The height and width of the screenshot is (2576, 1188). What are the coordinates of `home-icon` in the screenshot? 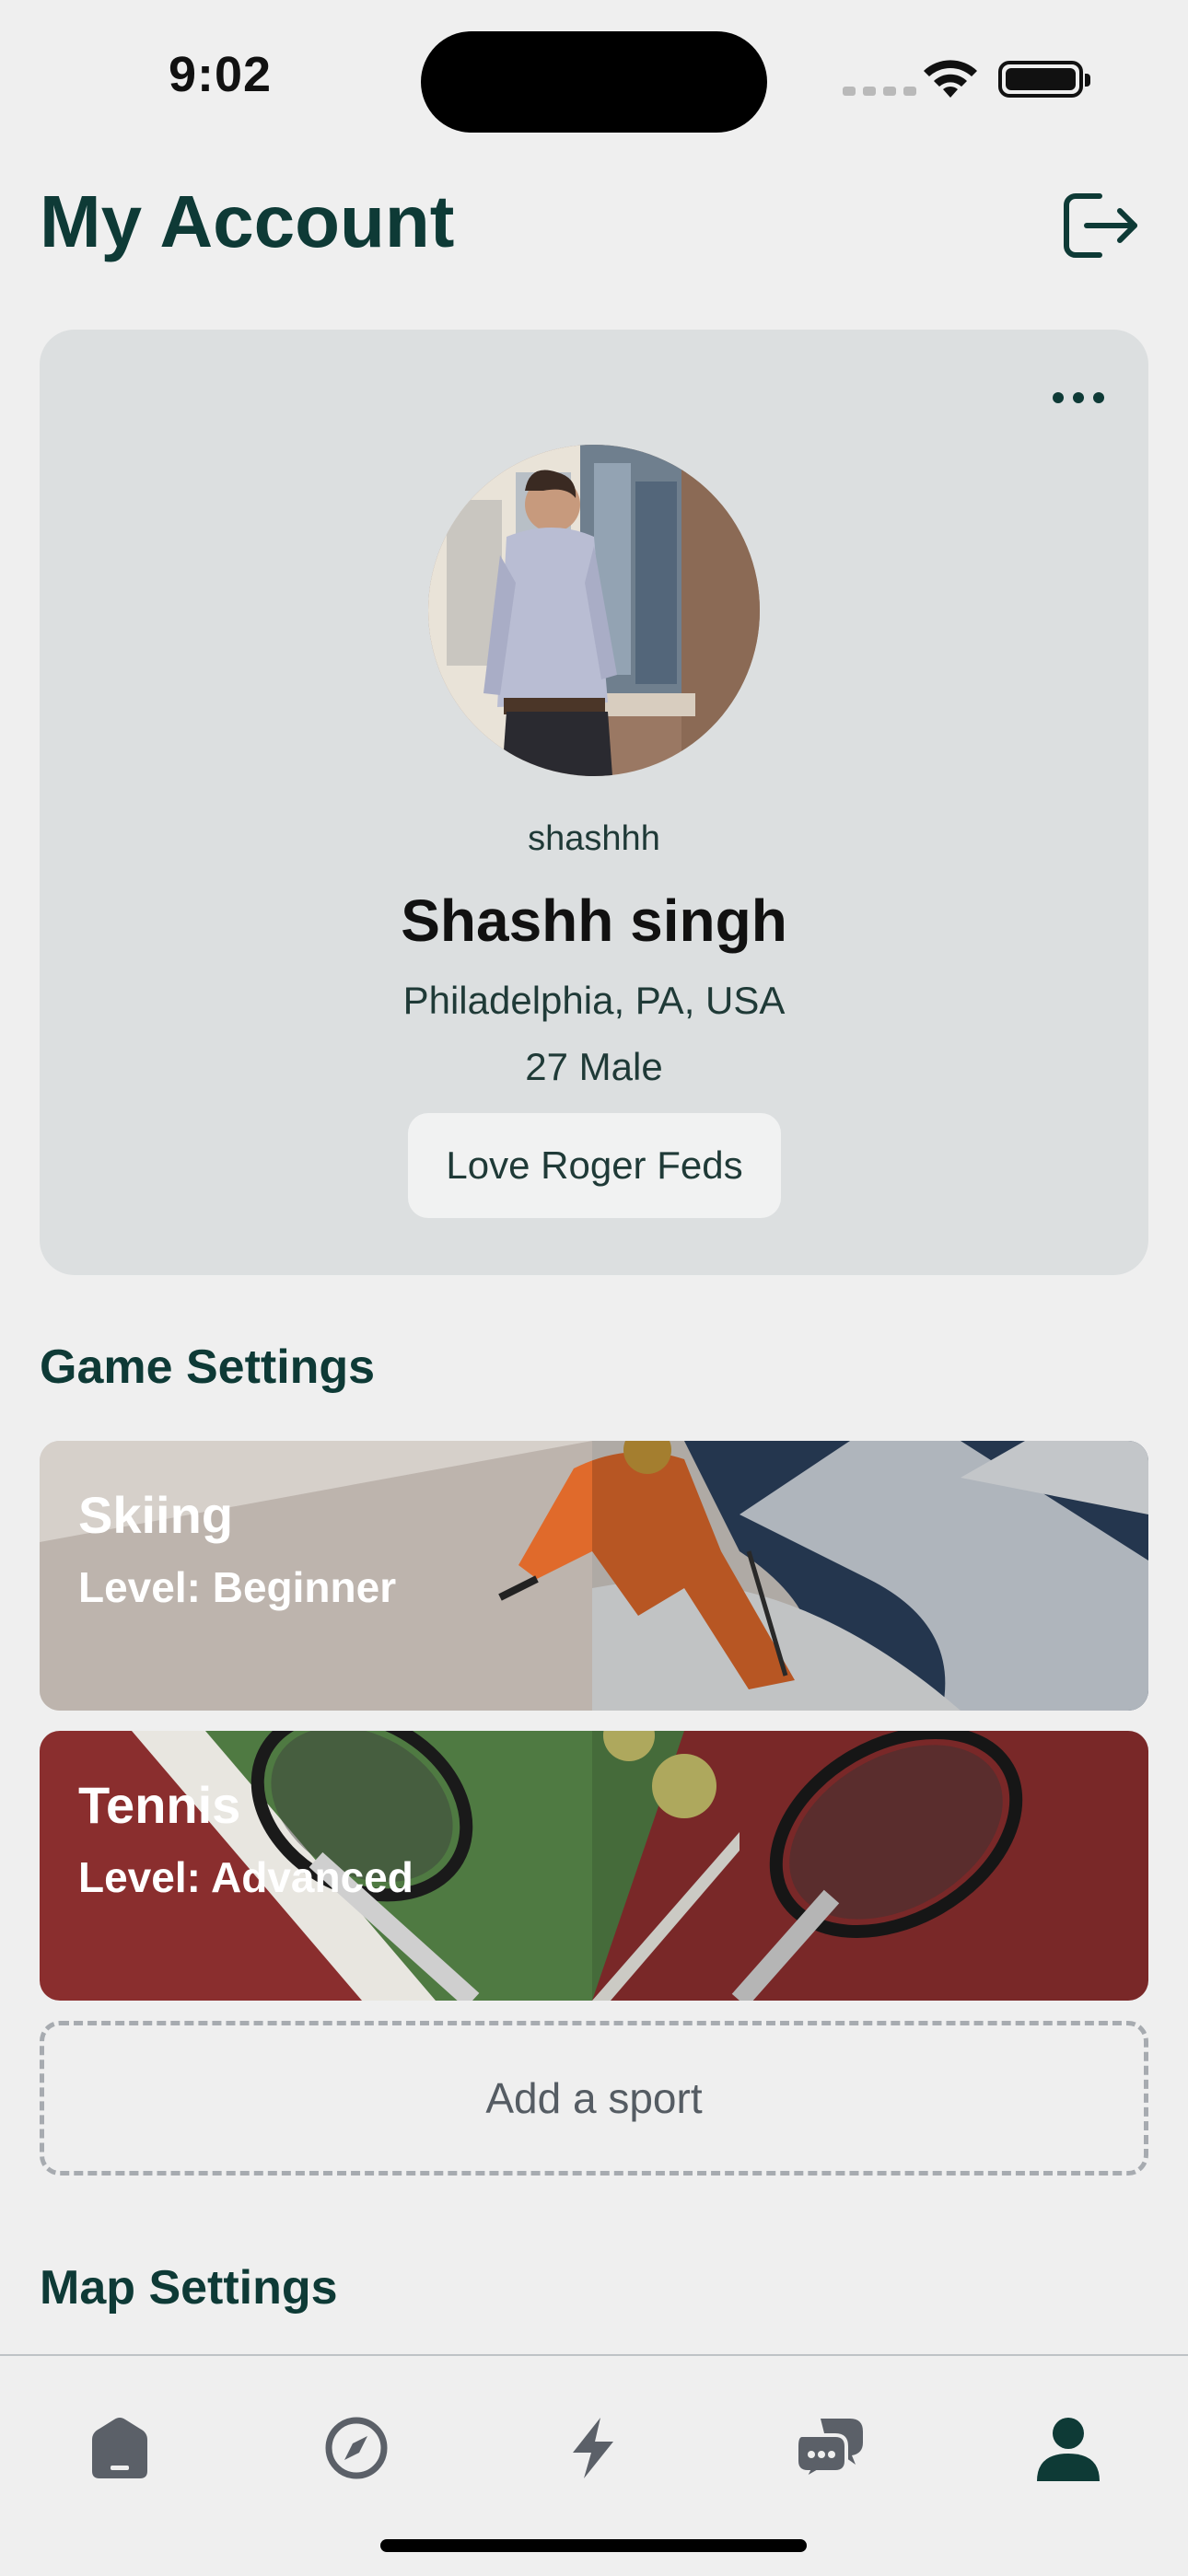 It's located at (119, 2448).